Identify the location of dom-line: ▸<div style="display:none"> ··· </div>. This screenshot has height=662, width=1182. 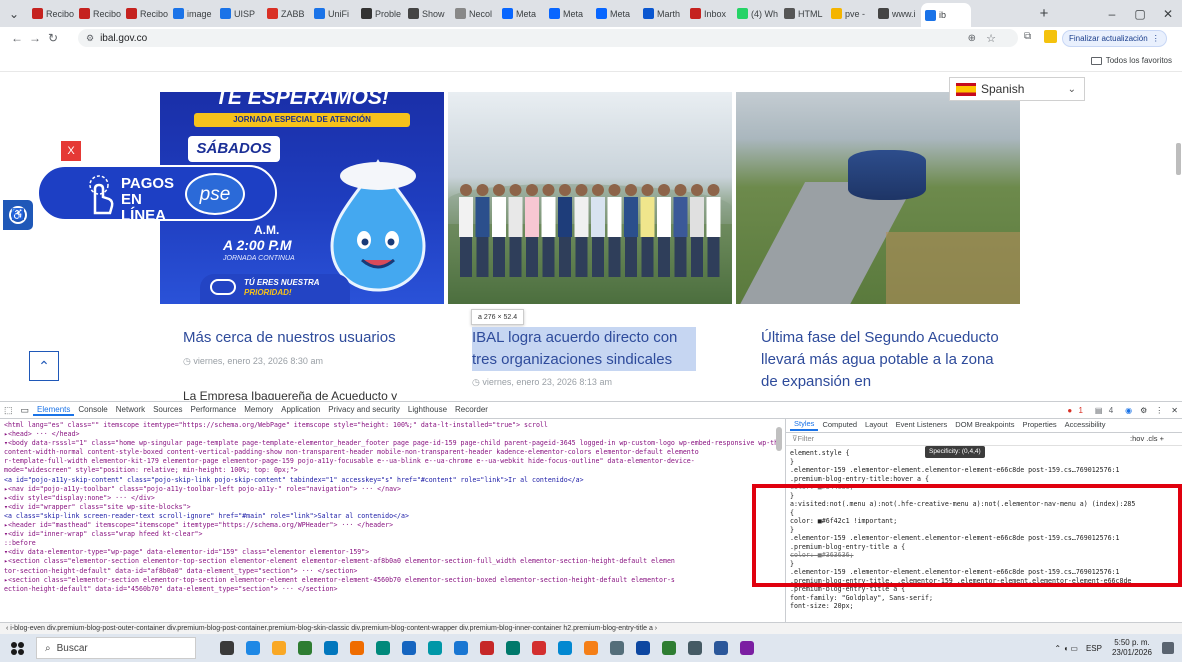
(393, 498).